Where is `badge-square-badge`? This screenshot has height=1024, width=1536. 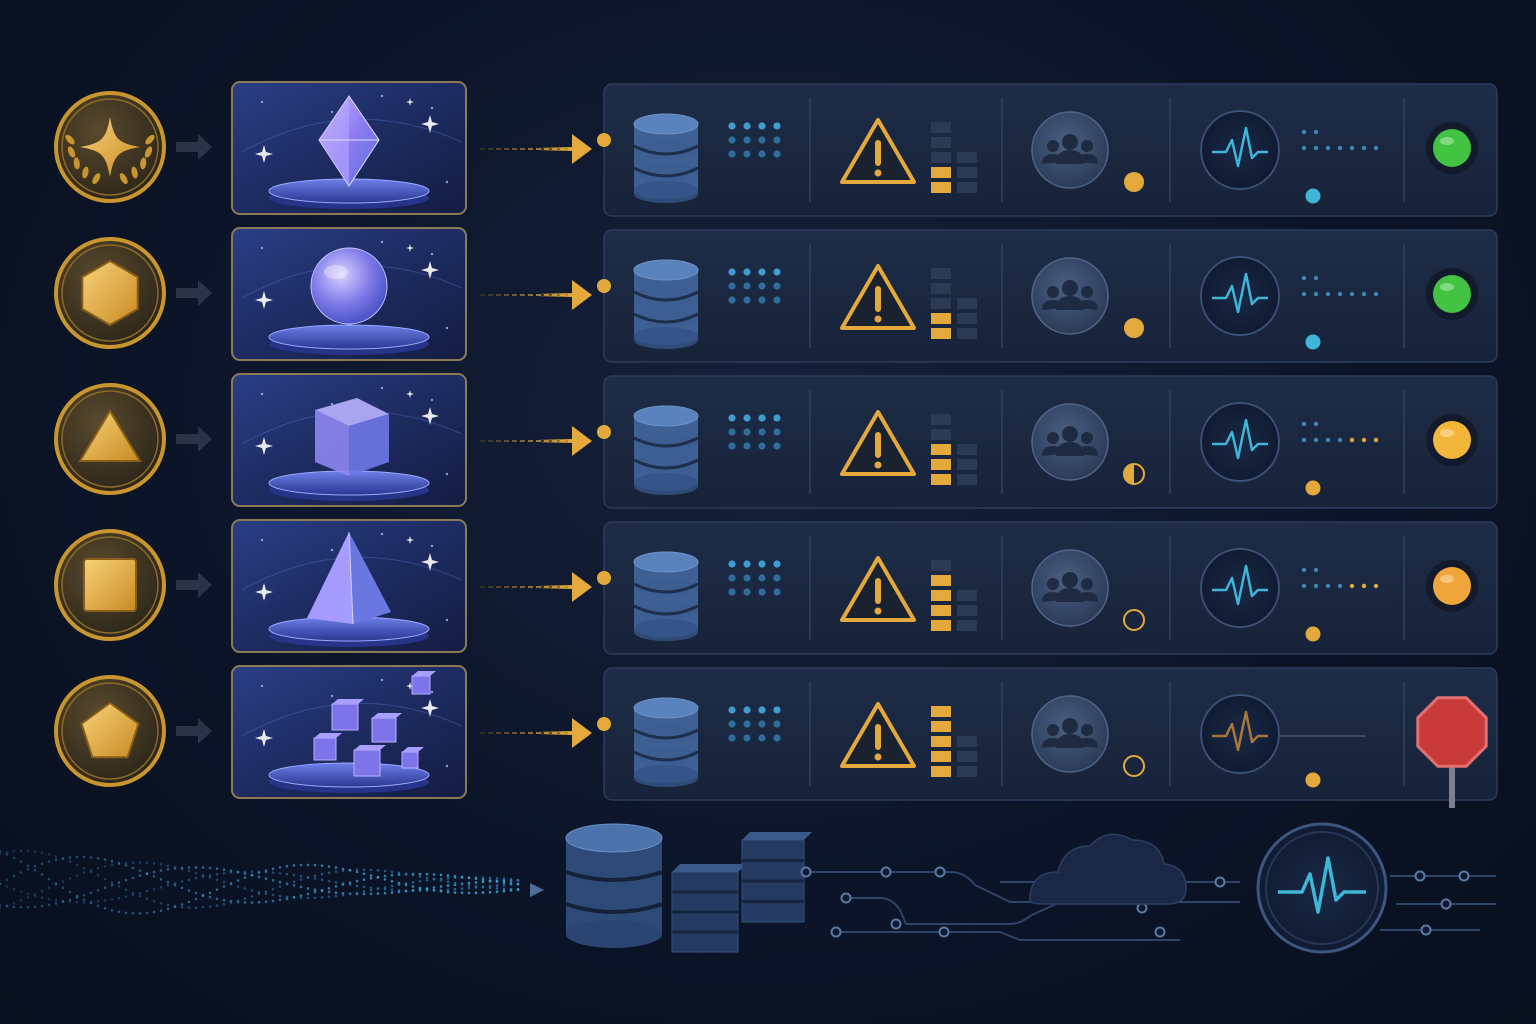 badge-square-badge is located at coordinates (110, 585).